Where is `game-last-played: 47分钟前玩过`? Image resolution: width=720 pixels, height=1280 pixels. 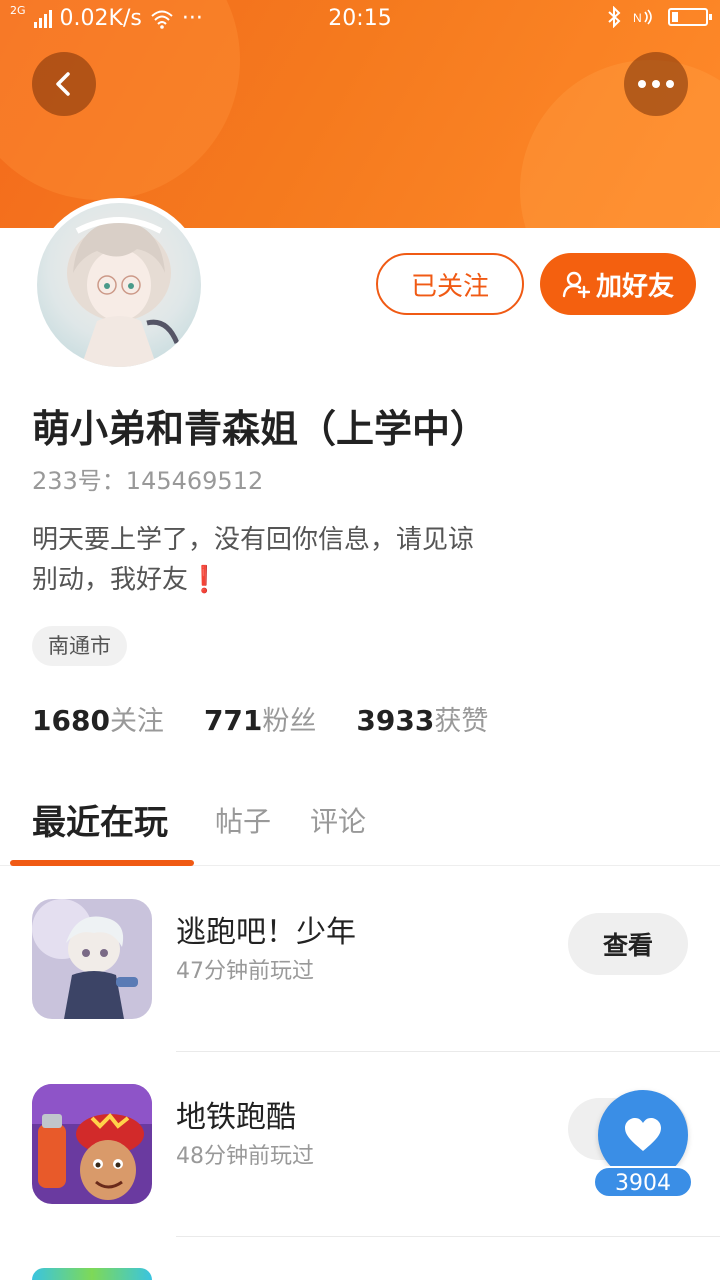
game-last-played: 47分钟前玩过 is located at coordinates (245, 971).